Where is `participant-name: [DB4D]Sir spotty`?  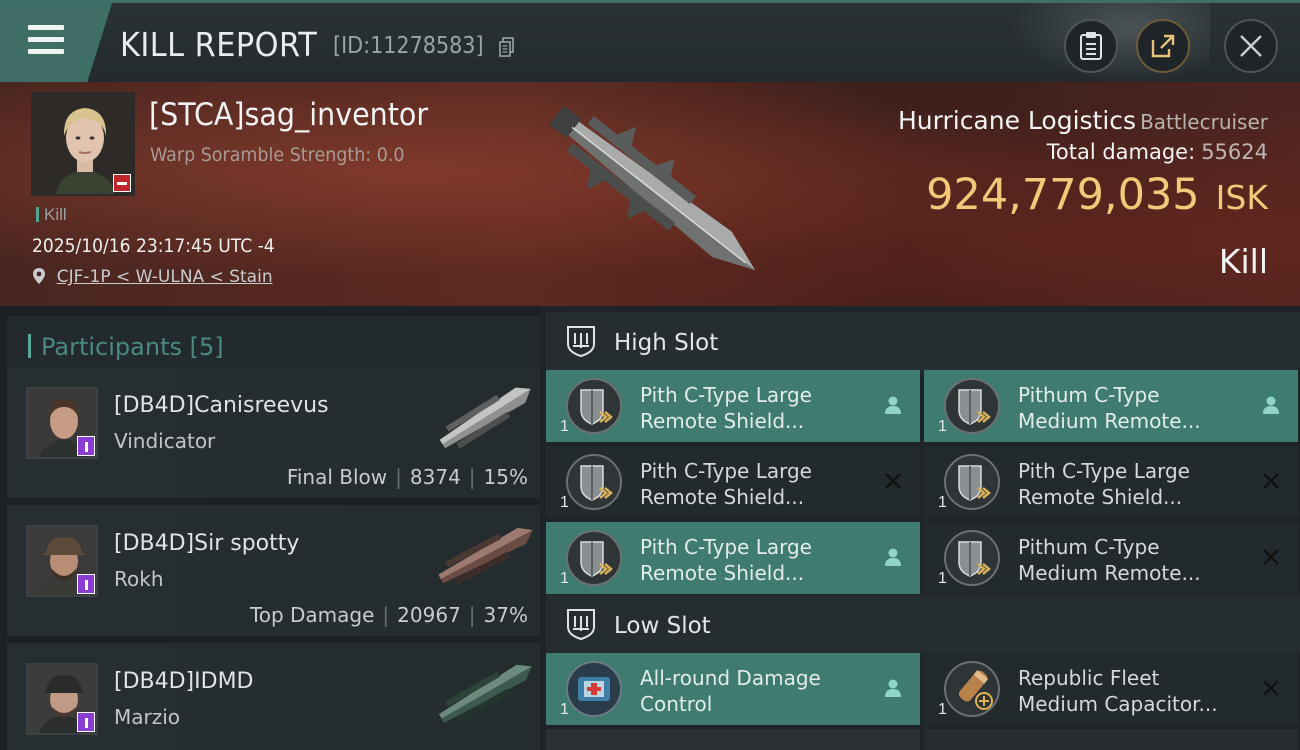
participant-name: [DB4D]Sir spotty is located at coordinates (207, 543).